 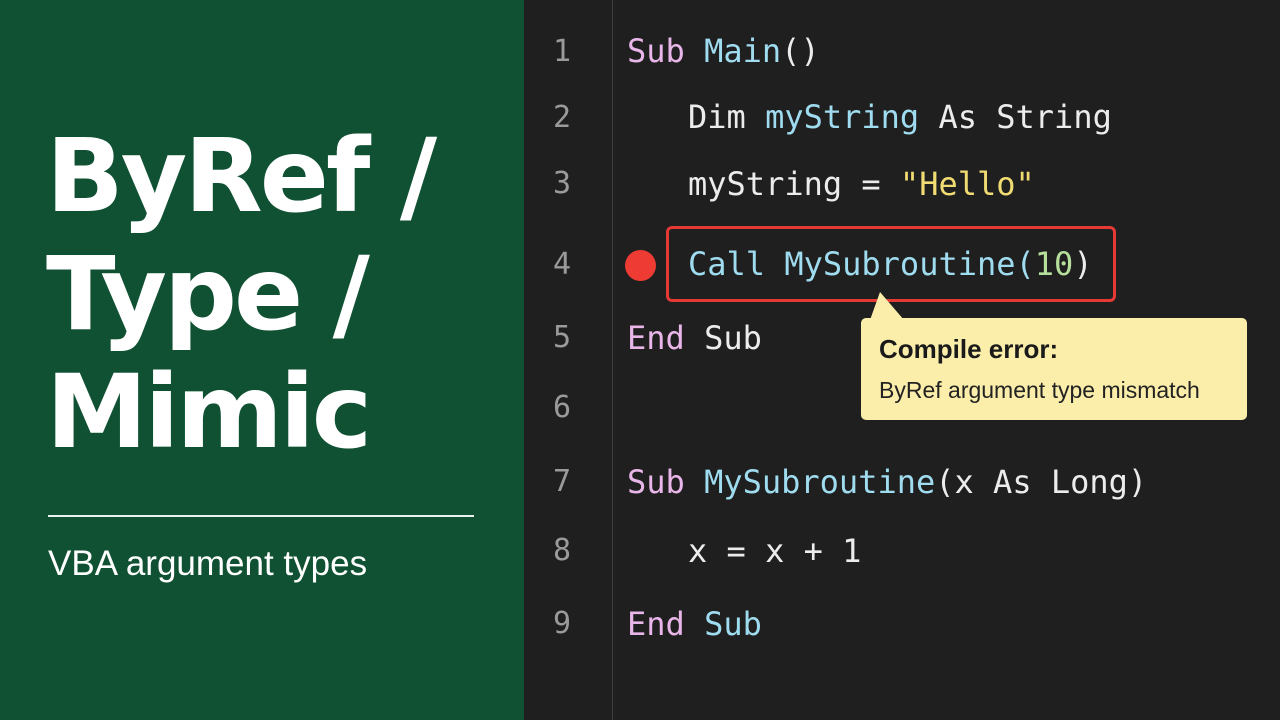 I want to click on line-number: 5, so click(x=562, y=337).